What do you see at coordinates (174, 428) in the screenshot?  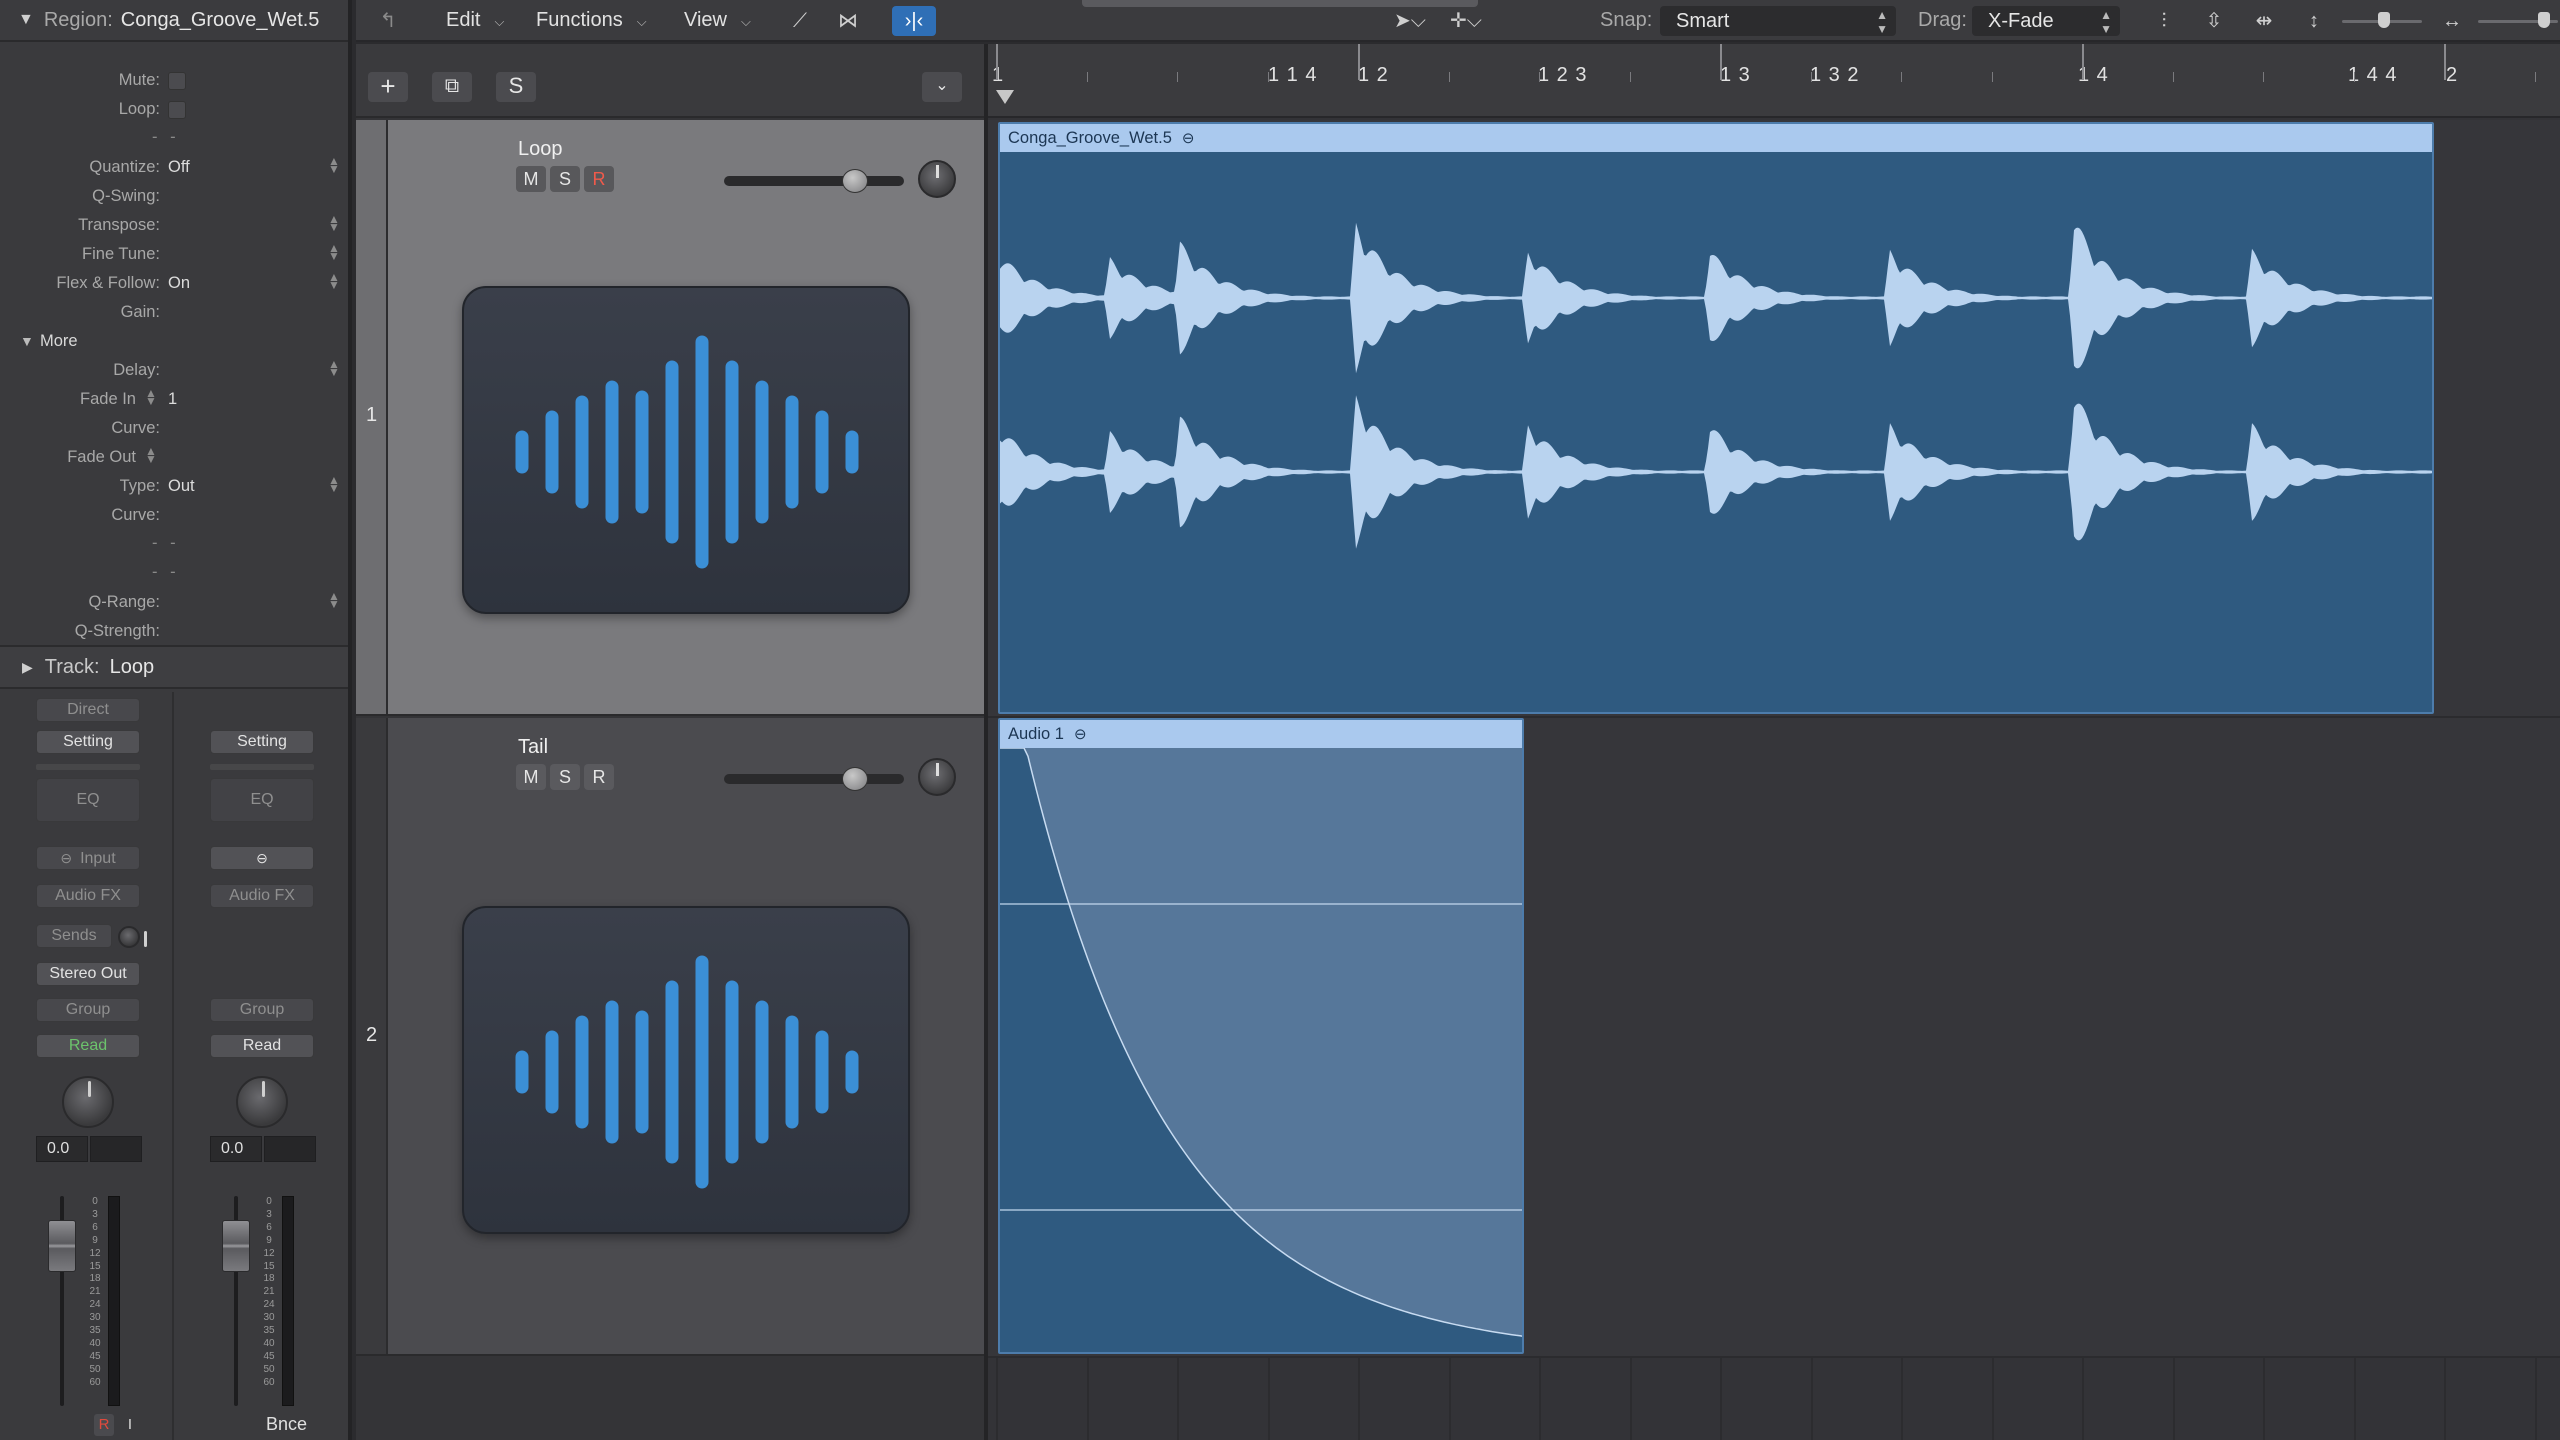 I see `param-curve: Curve:` at bounding box center [174, 428].